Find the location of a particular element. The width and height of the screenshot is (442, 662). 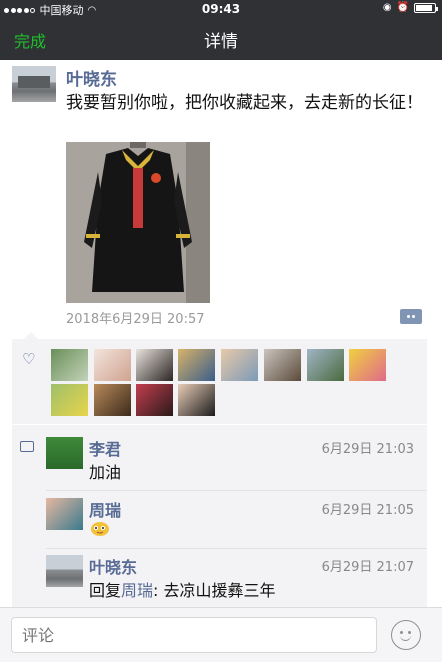

post-timestamp: 2018年6月29日 20:57 is located at coordinates (135, 319).